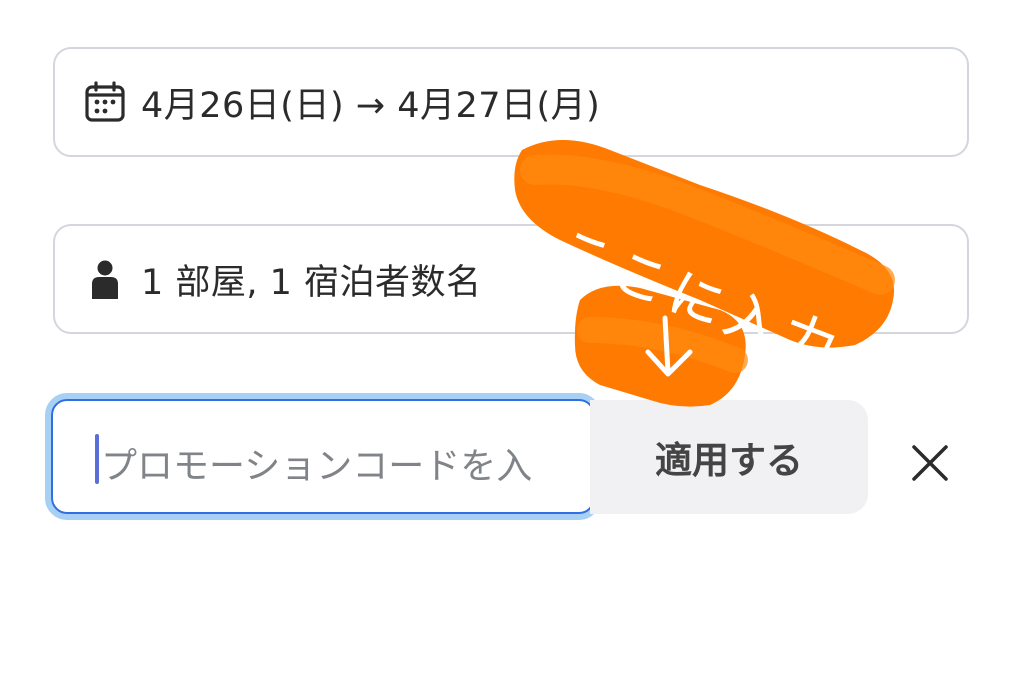  I want to click on date-range-text: 4月26日(日) → 4月27日(月), so click(371, 105).